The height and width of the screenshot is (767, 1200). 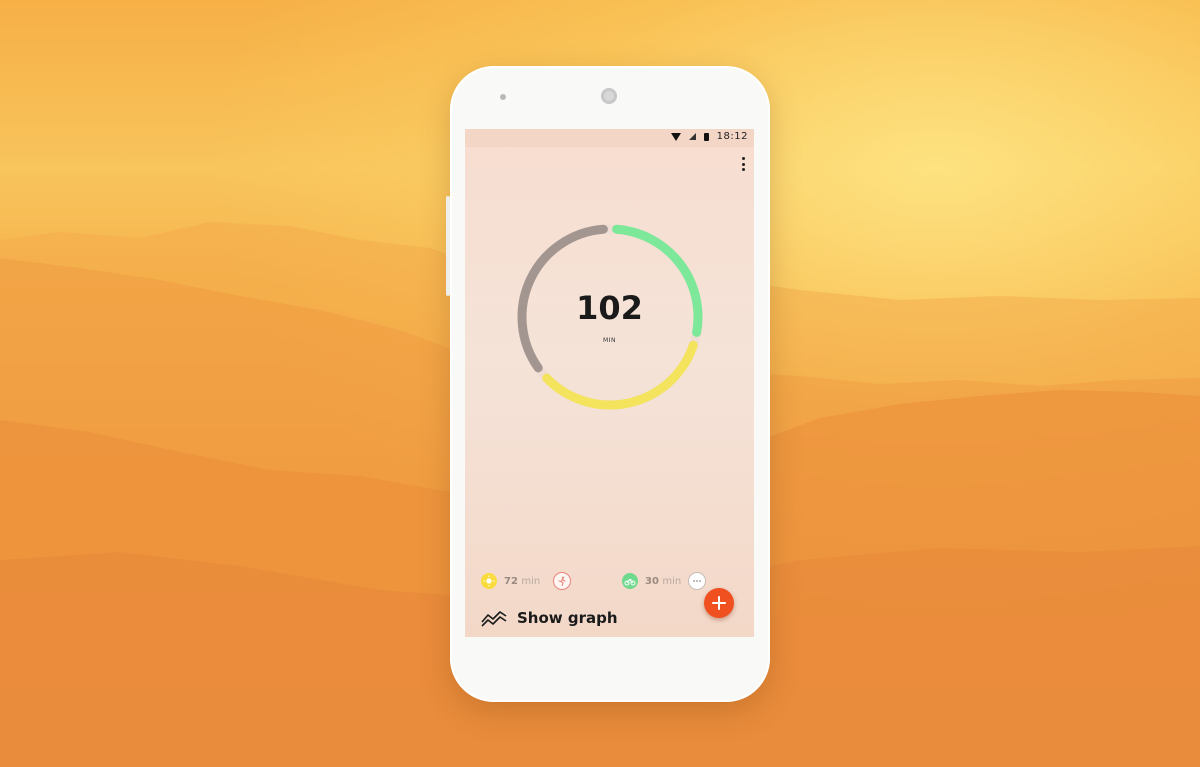 What do you see at coordinates (697, 581) in the screenshot?
I see `more-icon` at bounding box center [697, 581].